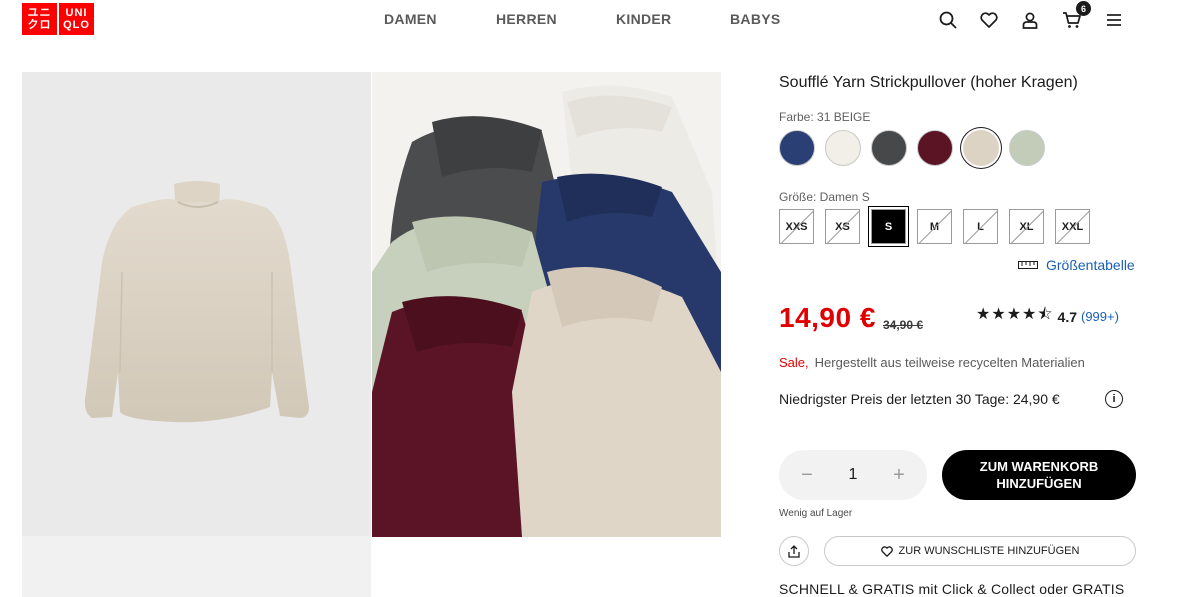 The height and width of the screenshot is (597, 1200). What do you see at coordinates (1083, 8) in the screenshot?
I see `cart-count-badge: 6` at bounding box center [1083, 8].